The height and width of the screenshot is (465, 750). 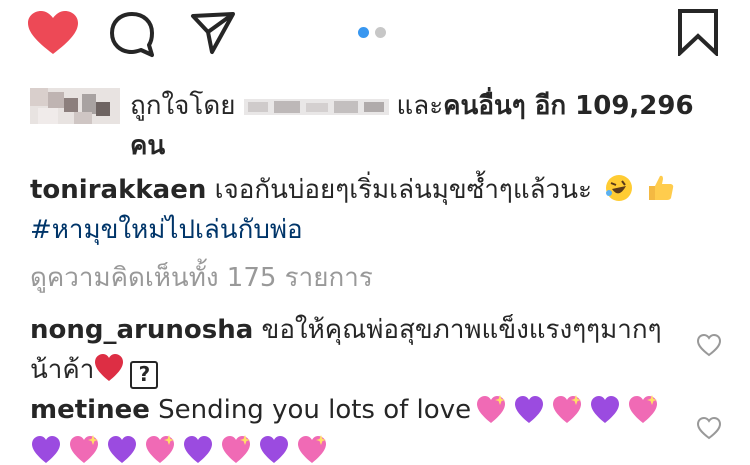 What do you see at coordinates (461, 330) in the screenshot?
I see `comment-text: ขอให้คุณพ่อสุขภาพแข็งแรงๆๆมากๆ` at bounding box center [461, 330].